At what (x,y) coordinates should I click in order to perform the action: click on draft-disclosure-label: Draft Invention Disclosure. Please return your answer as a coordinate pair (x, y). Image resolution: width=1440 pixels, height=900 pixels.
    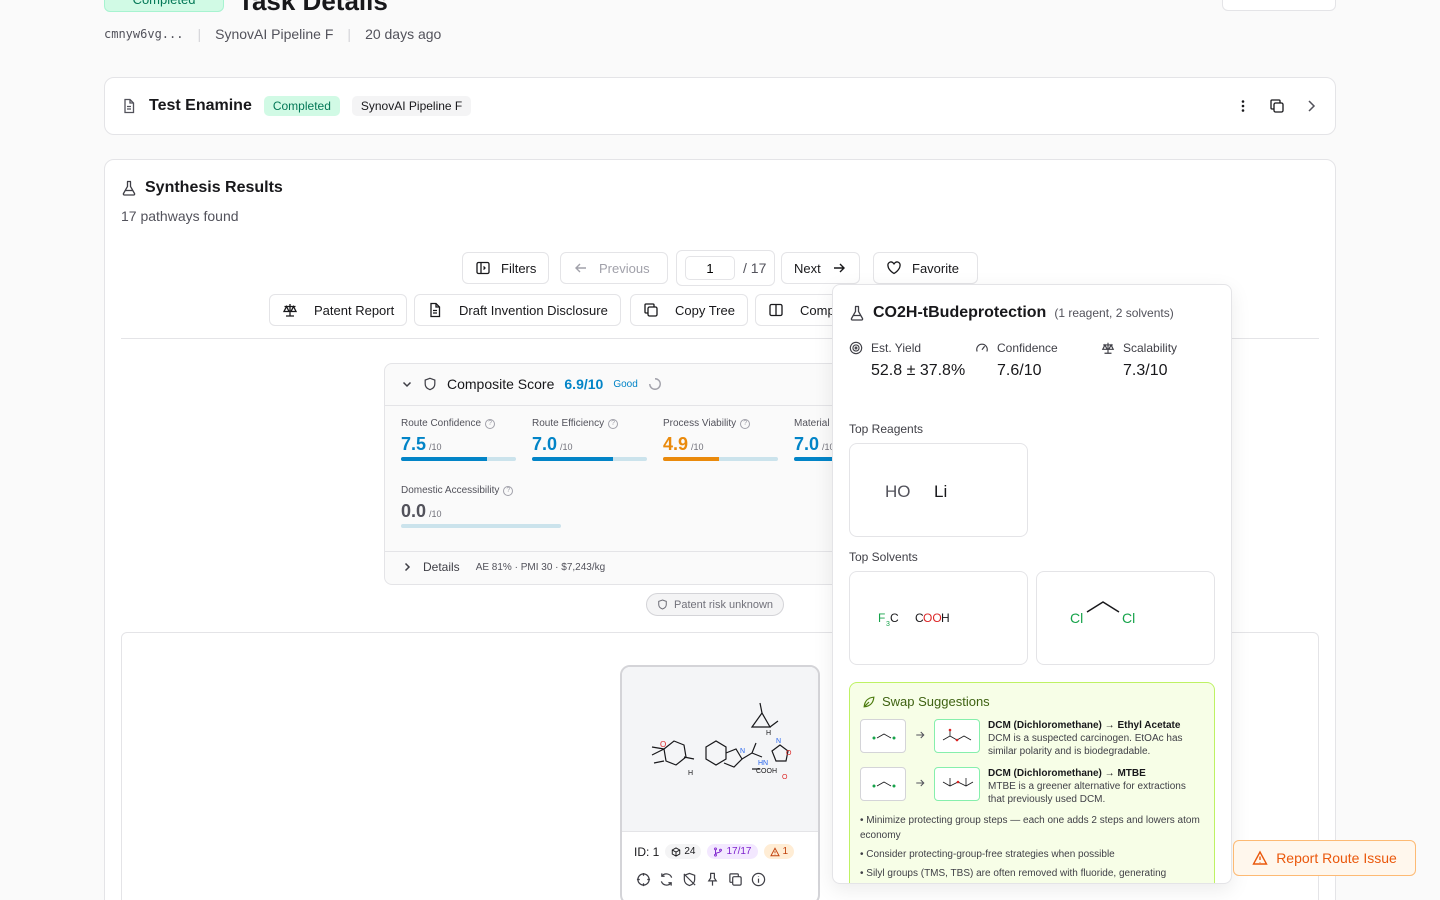
    Looking at the image, I should click on (533, 310).